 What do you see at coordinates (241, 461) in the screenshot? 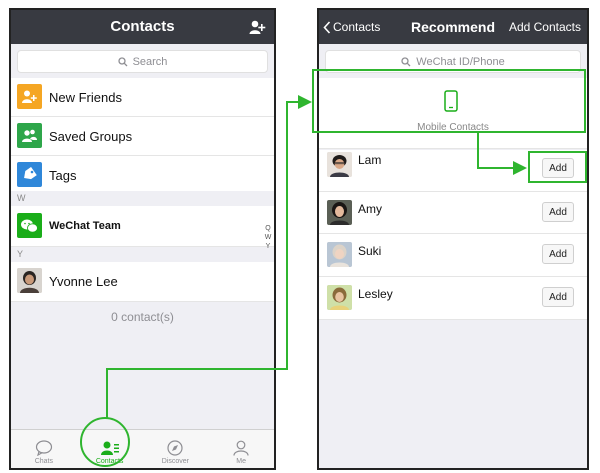
I see `tab-label: Me` at bounding box center [241, 461].